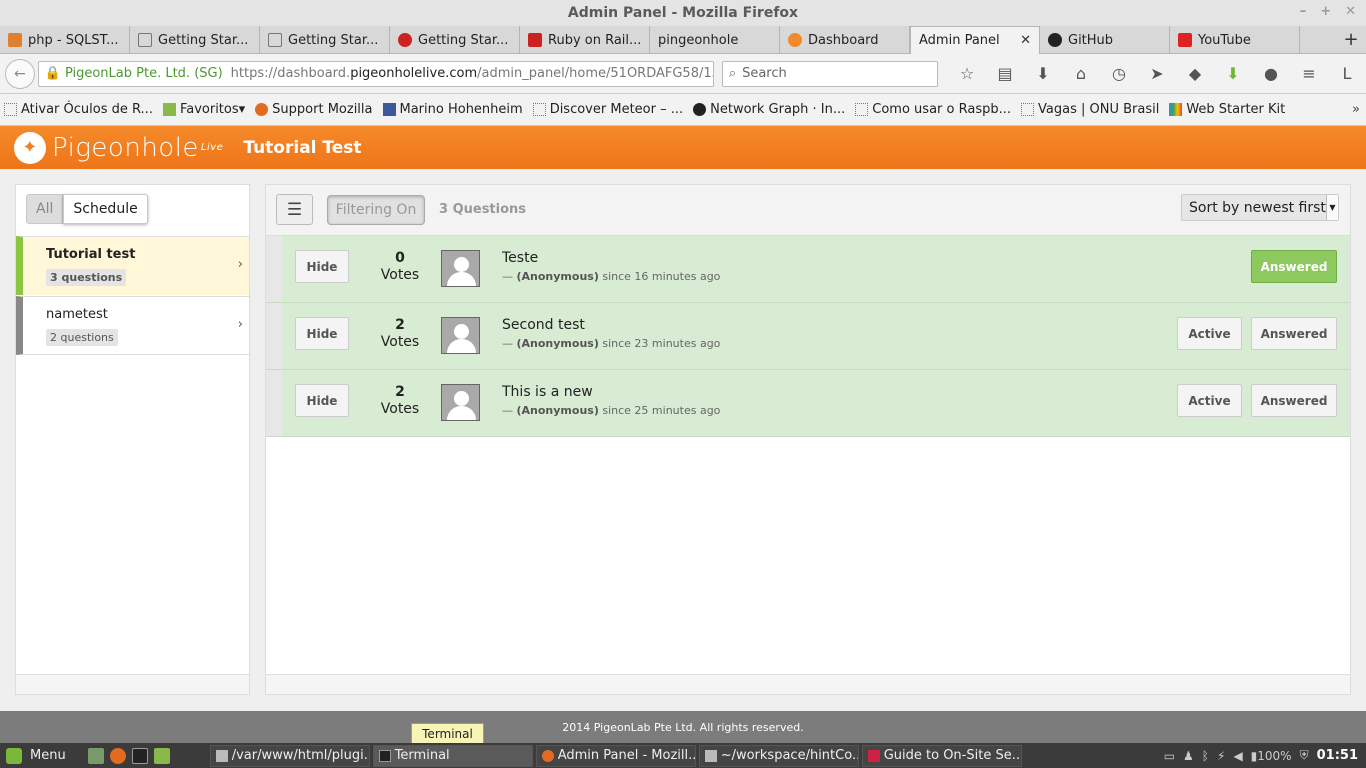  Describe the element at coordinates (1005, 73) in the screenshot. I see `reading-list-icon: ▤` at that location.